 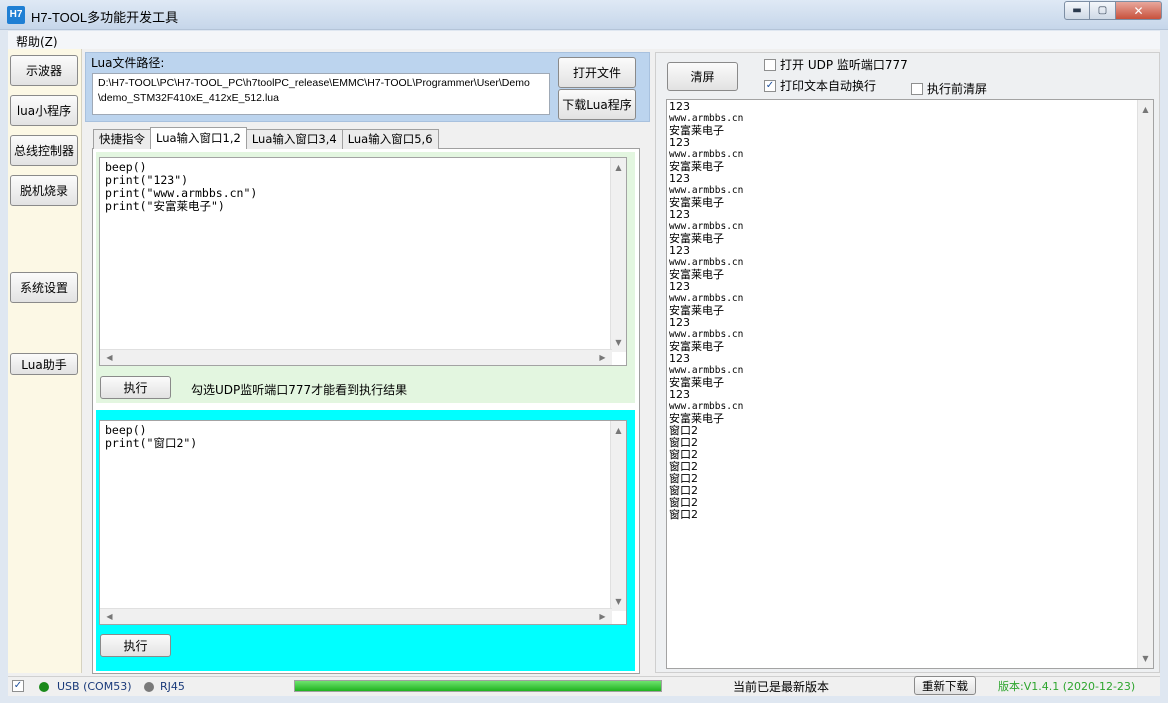 I want to click on offline-burn-button: 脱机烧录, so click(x=44, y=190).